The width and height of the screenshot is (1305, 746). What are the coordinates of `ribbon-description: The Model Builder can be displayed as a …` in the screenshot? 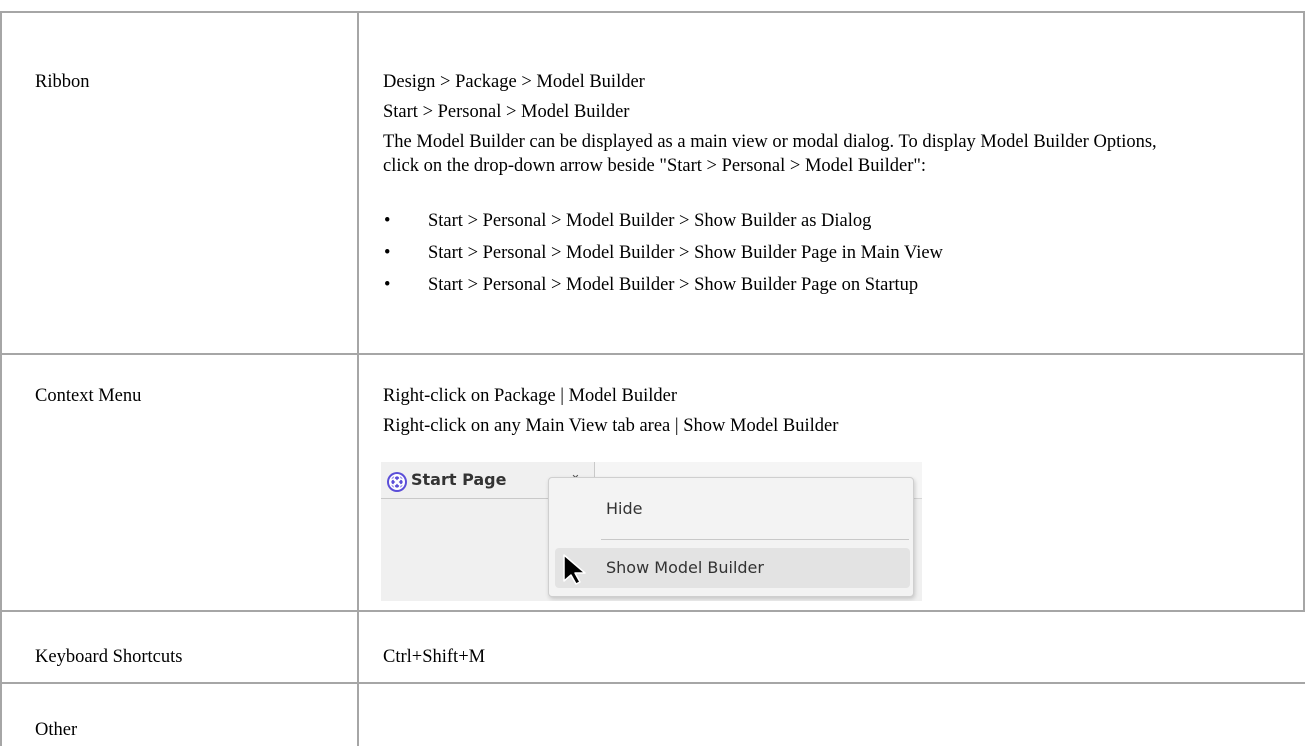 It's located at (770, 154).